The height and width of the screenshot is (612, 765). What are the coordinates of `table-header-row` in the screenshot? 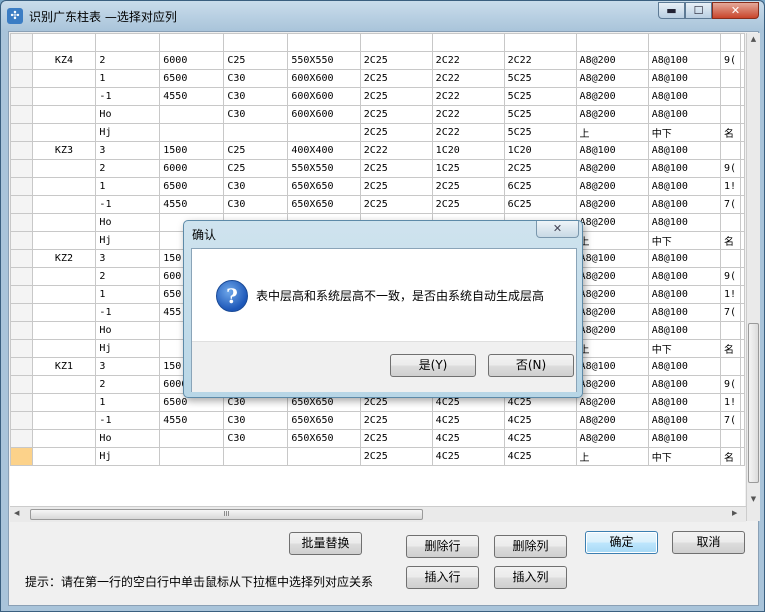 It's located at (377, 42).